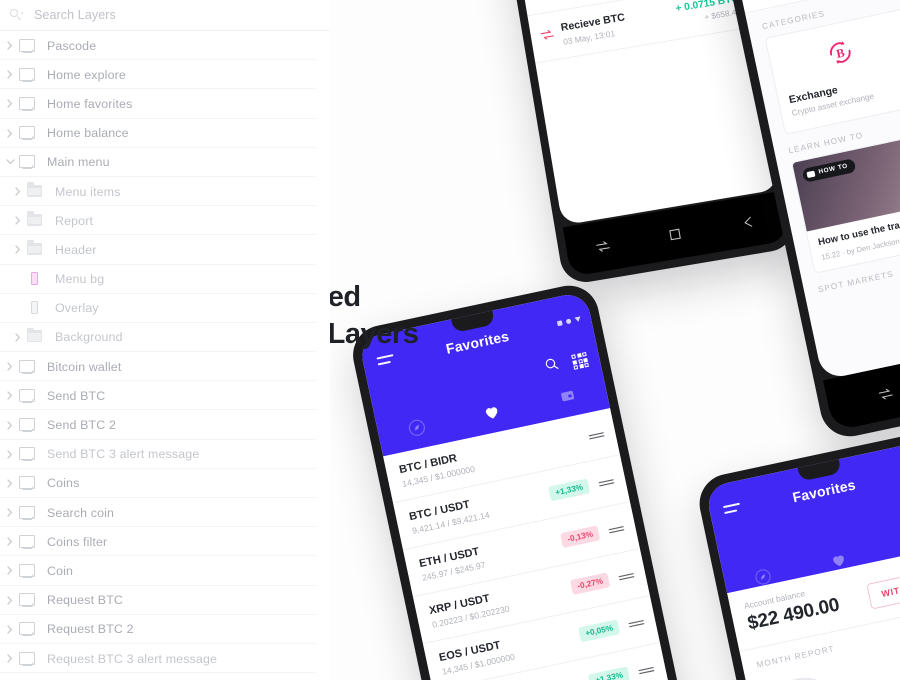 This screenshot has height=680, width=900. Describe the element at coordinates (10, 162) in the screenshot. I see `chevron-down-icon` at that location.